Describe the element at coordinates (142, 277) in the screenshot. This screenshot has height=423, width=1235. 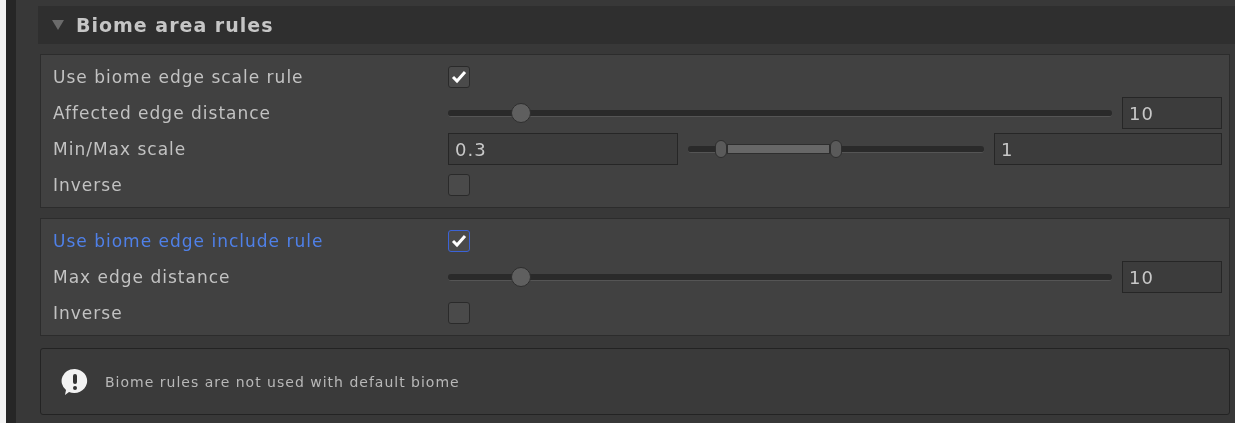
I see `field-label: Max edge distance` at that location.